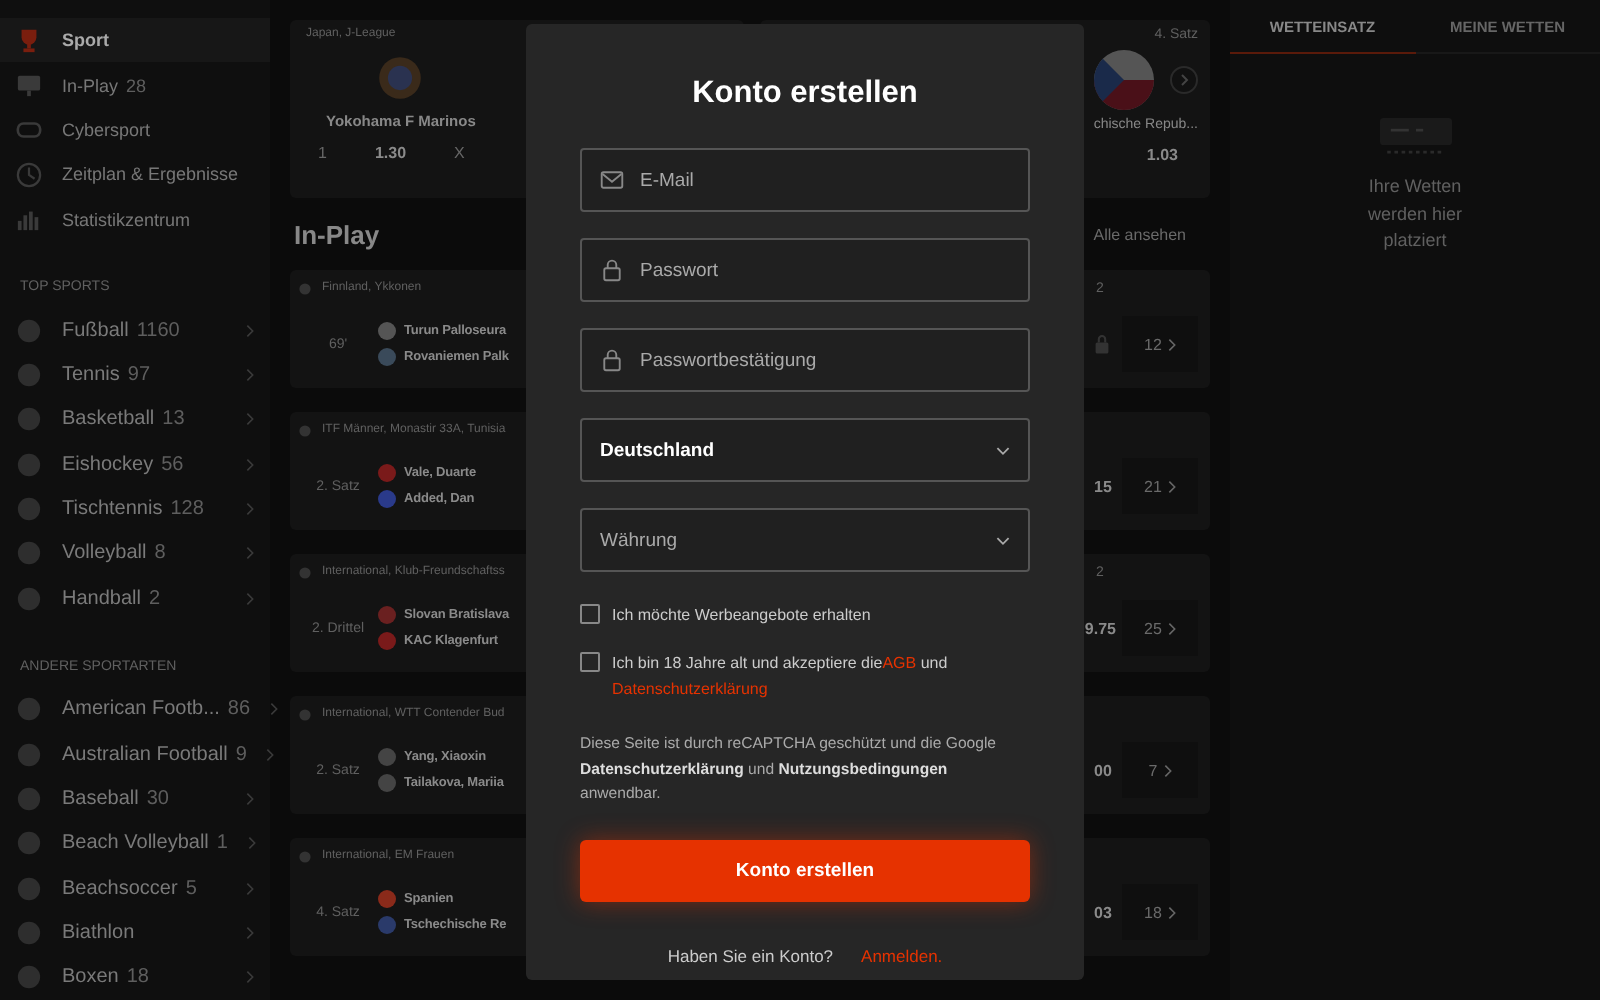 The width and height of the screenshot is (1600, 1000). What do you see at coordinates (1103, 770) in the screenshot?
I see `odd-value: 00` at bounding box center [1103, 770].